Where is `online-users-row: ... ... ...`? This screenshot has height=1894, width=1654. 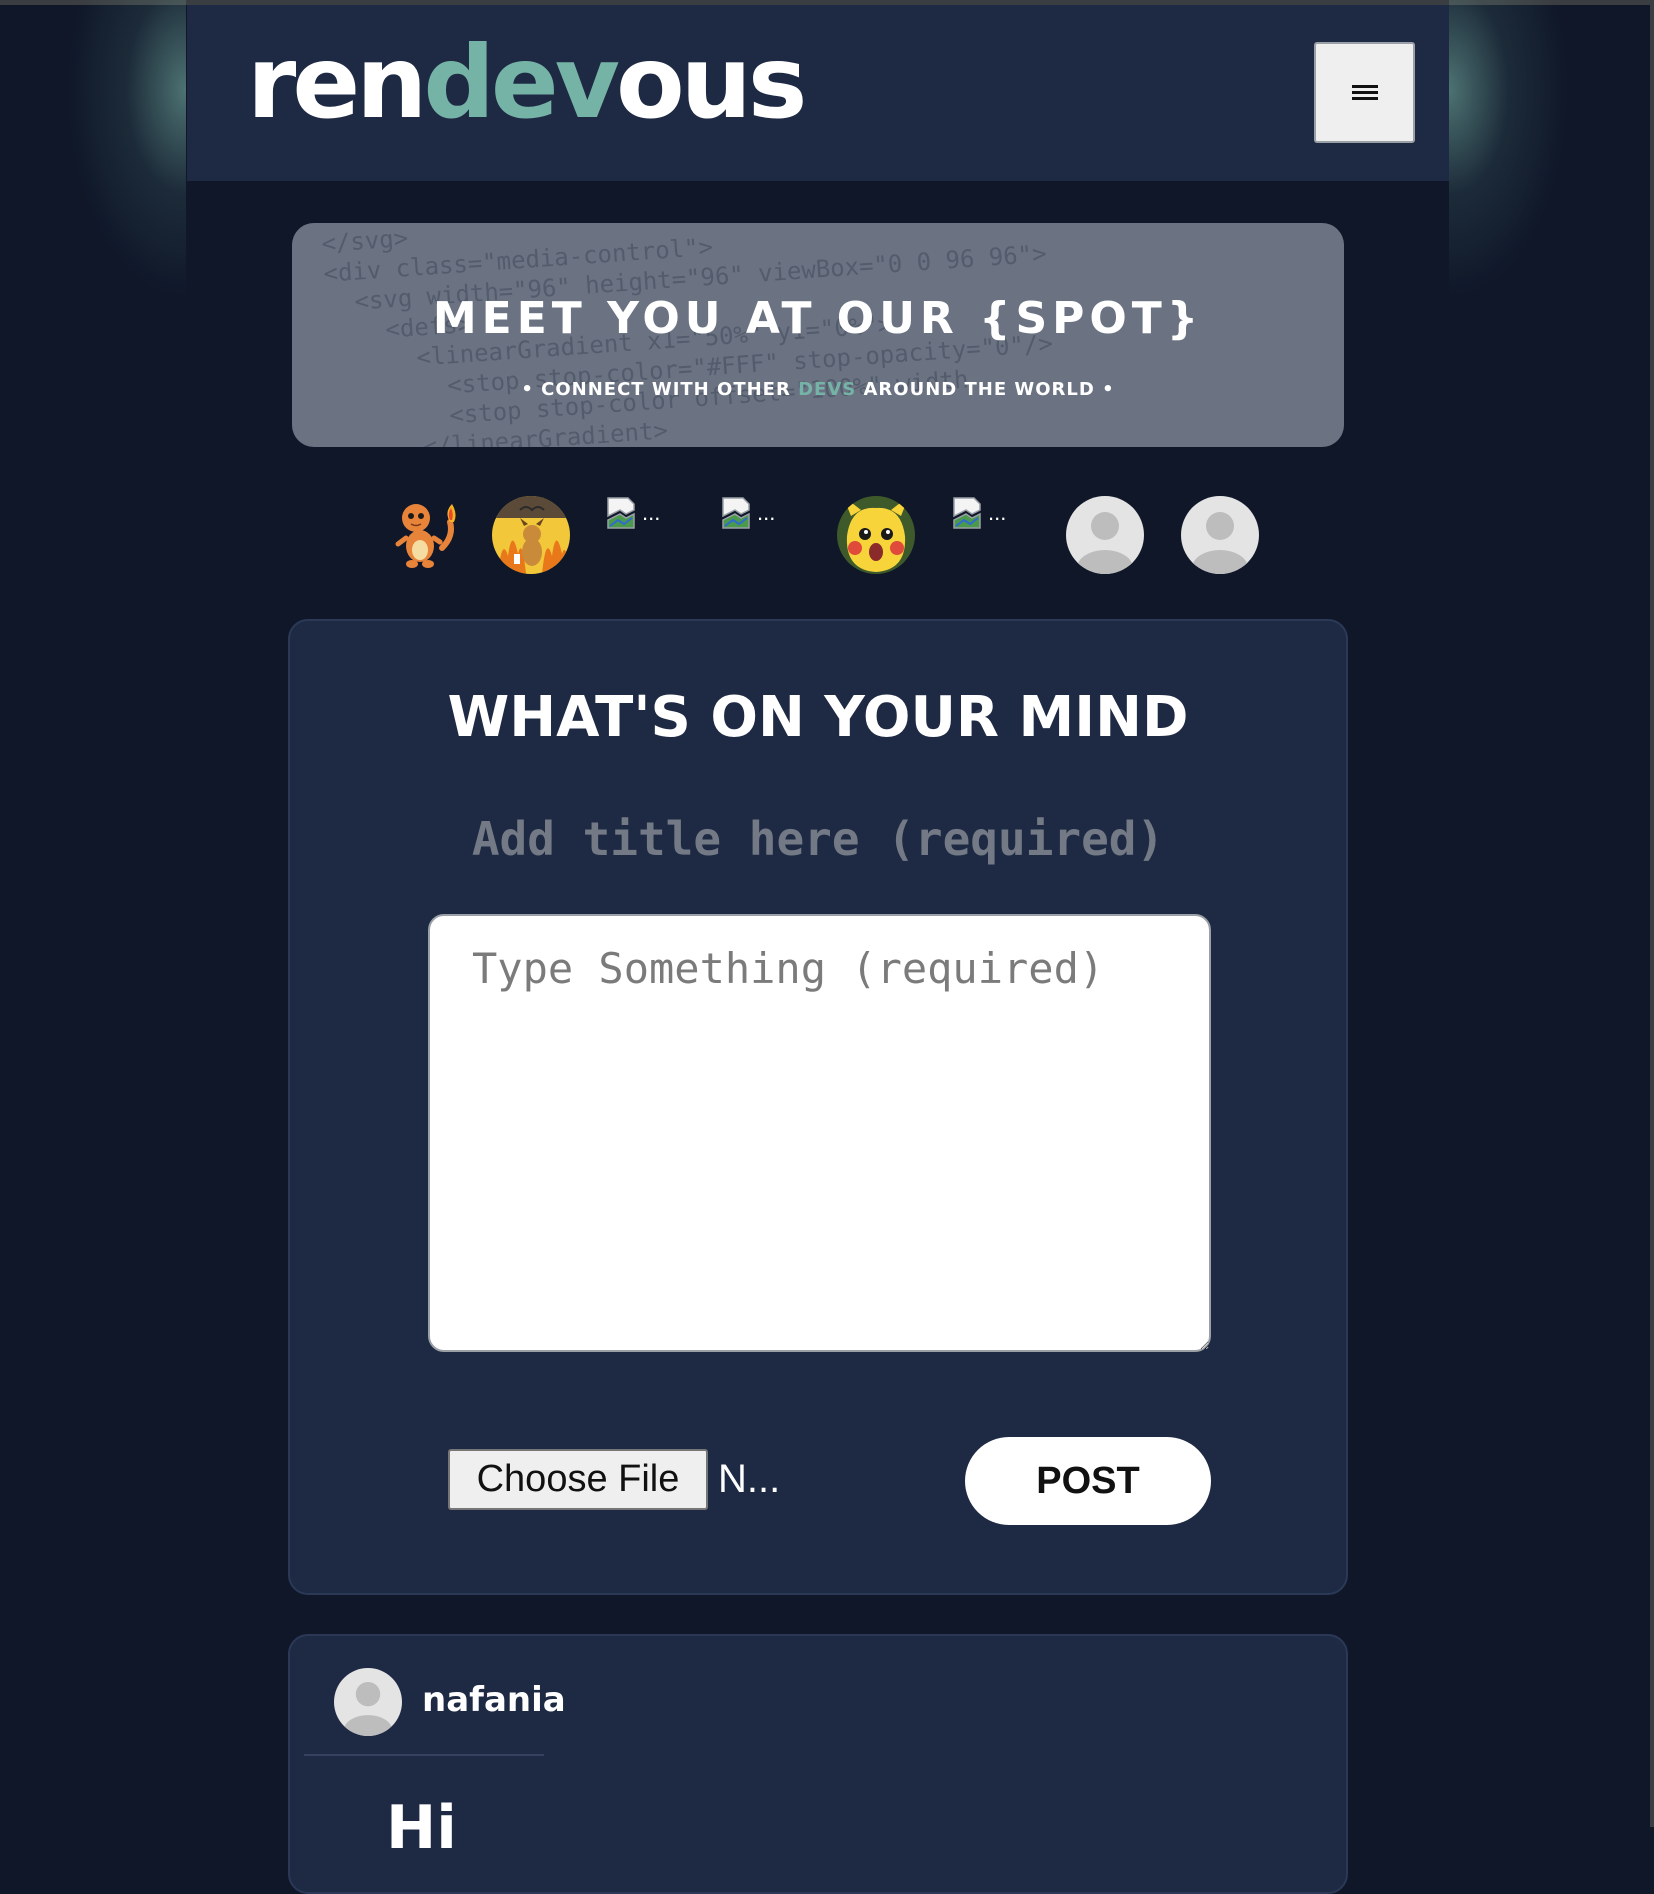
online-users-row: ... ... ... is located at coordinates (834, 536).